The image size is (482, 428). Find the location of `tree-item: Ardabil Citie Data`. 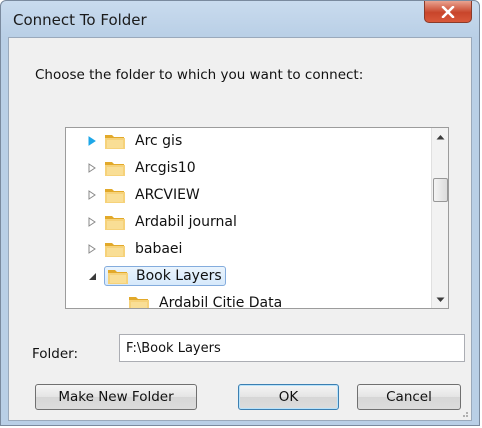

tree-item: Ardabil Citie Data is located at coordinates (197, 300).